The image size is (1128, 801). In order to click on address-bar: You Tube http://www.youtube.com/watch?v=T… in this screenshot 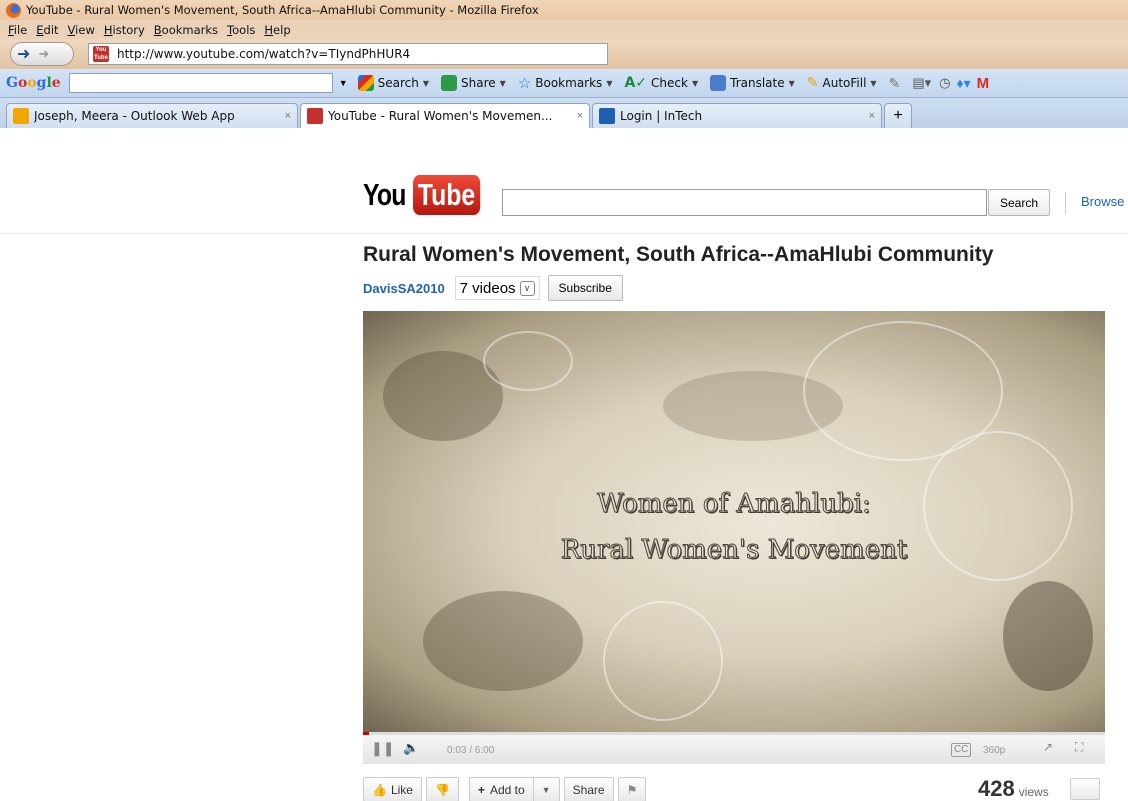, I will do `click(348, 54)`.